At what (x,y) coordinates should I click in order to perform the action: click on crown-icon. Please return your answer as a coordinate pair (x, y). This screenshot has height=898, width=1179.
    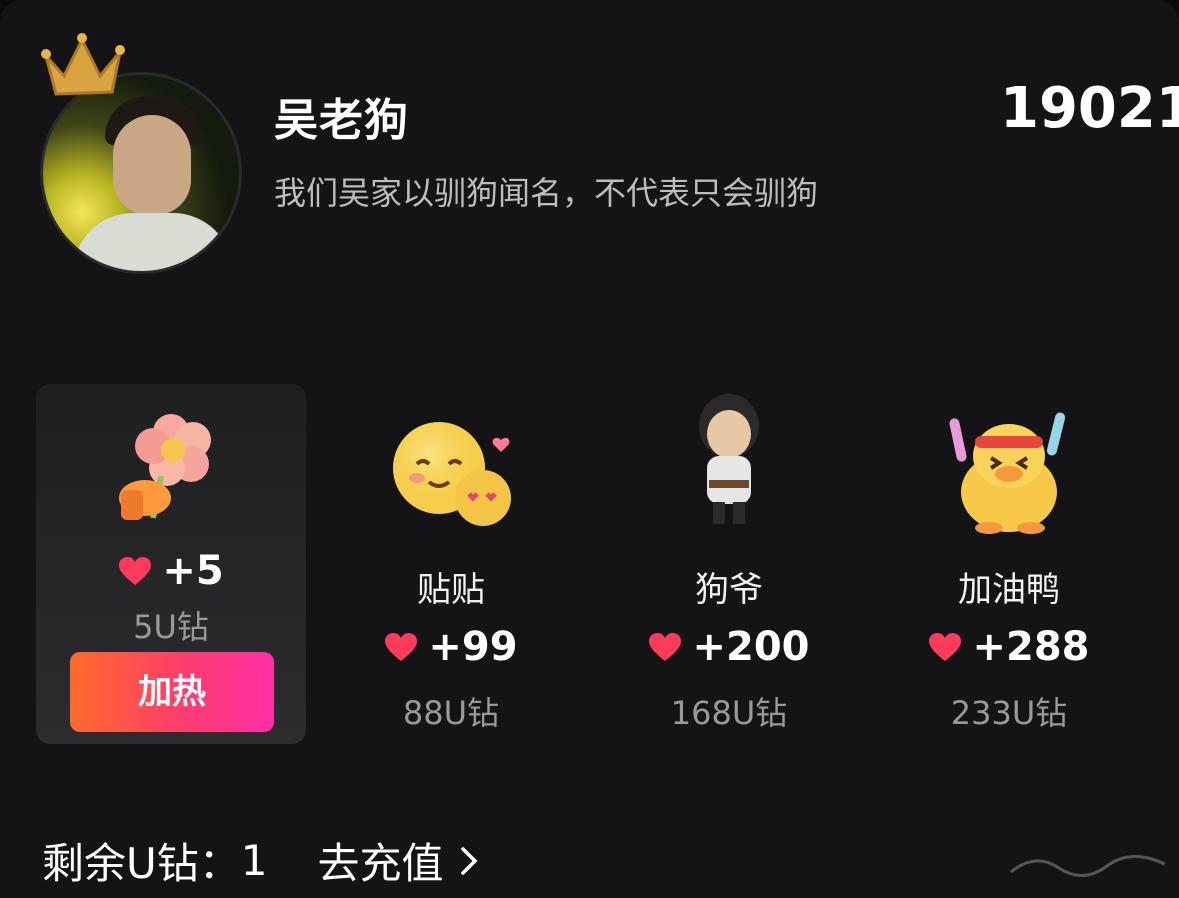
    Looking at the image, I should click on (83, 64).